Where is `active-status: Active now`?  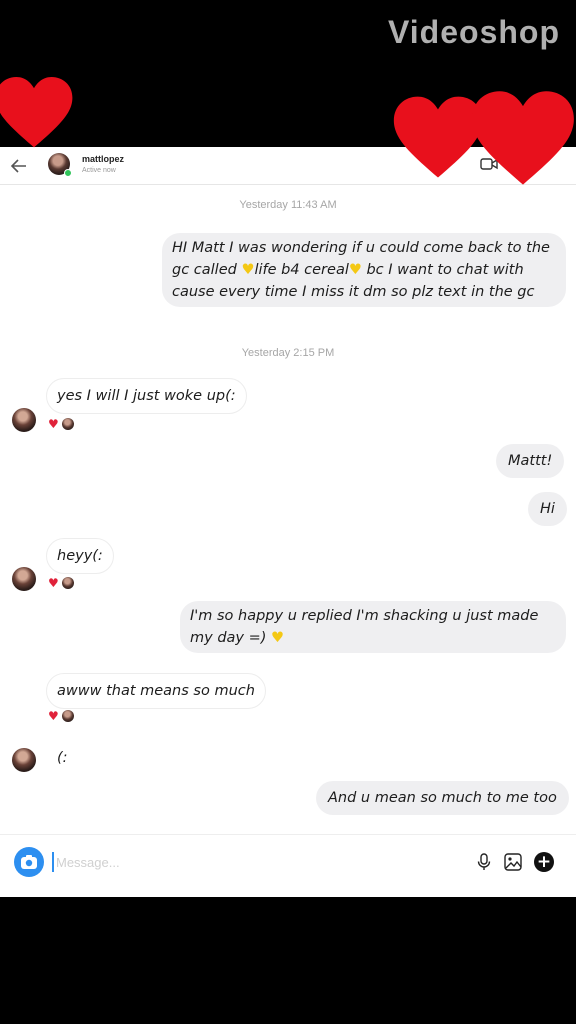
active-status: Active now is located at coordinates (99, 170).